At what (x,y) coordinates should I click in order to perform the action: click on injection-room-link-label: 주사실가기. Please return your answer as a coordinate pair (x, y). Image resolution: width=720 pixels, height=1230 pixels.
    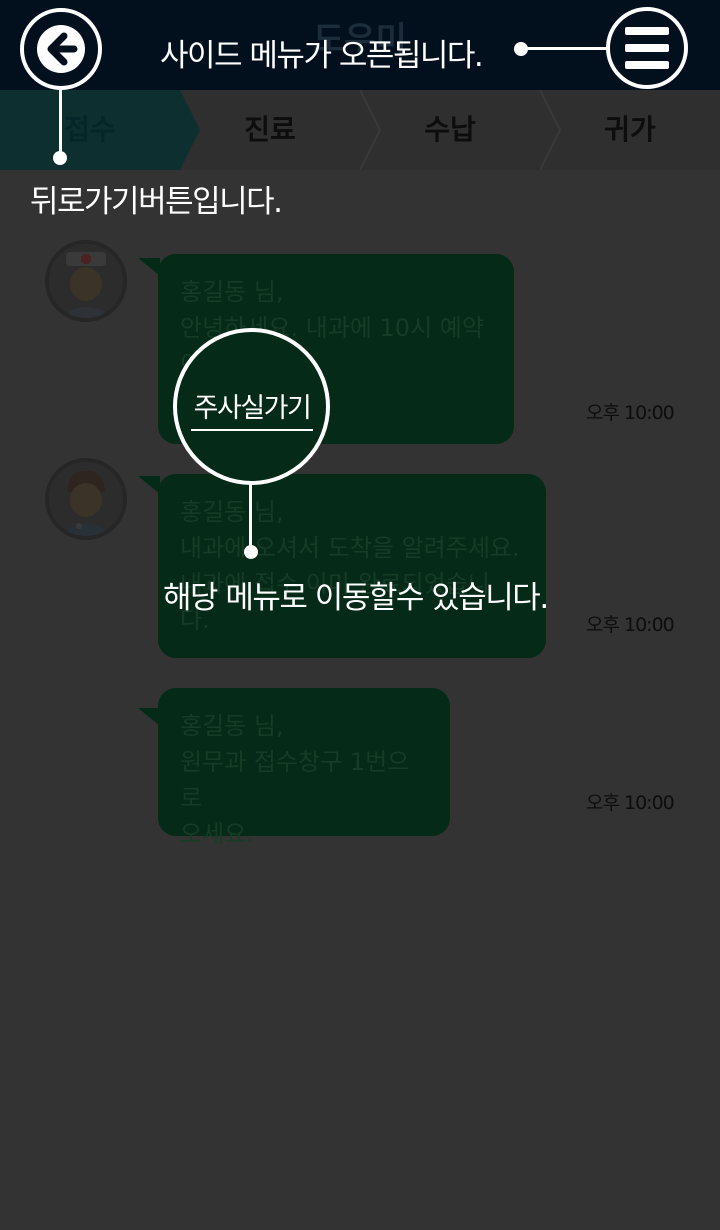
    Looking at the image, I should click on (252, 408).